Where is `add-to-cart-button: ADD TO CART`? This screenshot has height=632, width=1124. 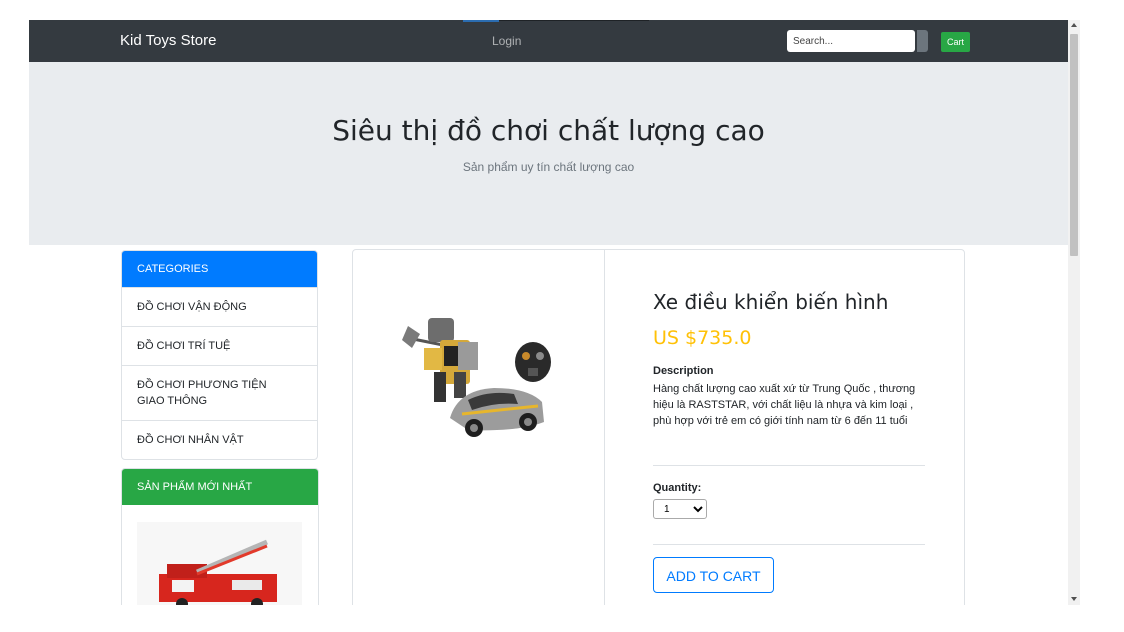
add-to-cart-button: ADD TO CART is located at coordinates (713, 575).